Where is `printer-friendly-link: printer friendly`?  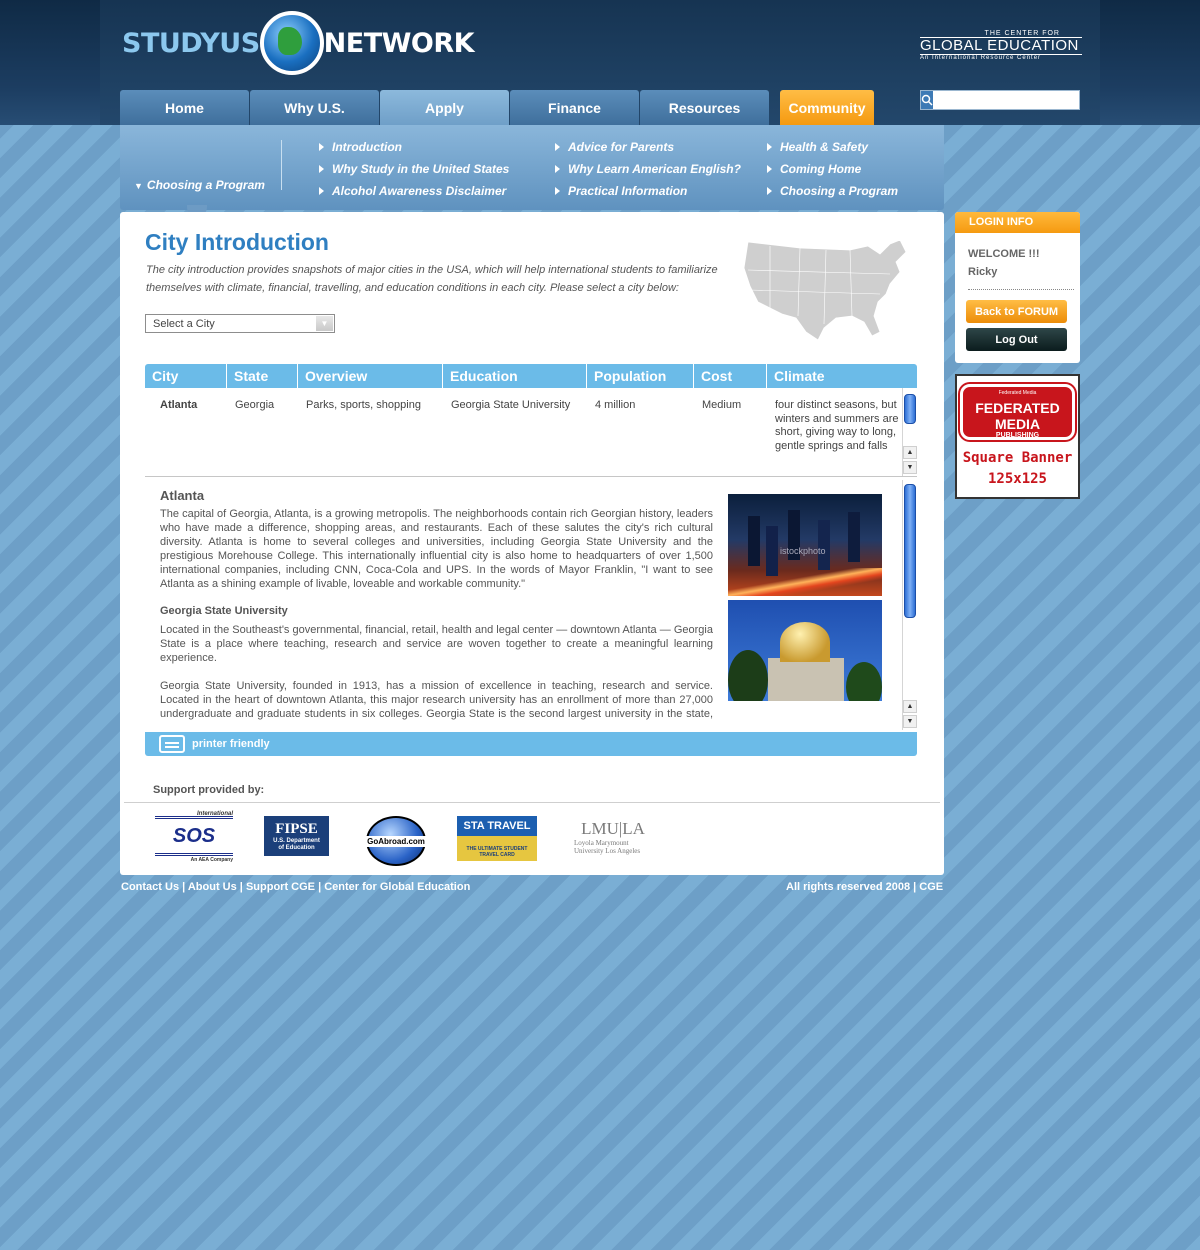 printer-friendly-link: printer friendly is located at coordinates (231, 744).